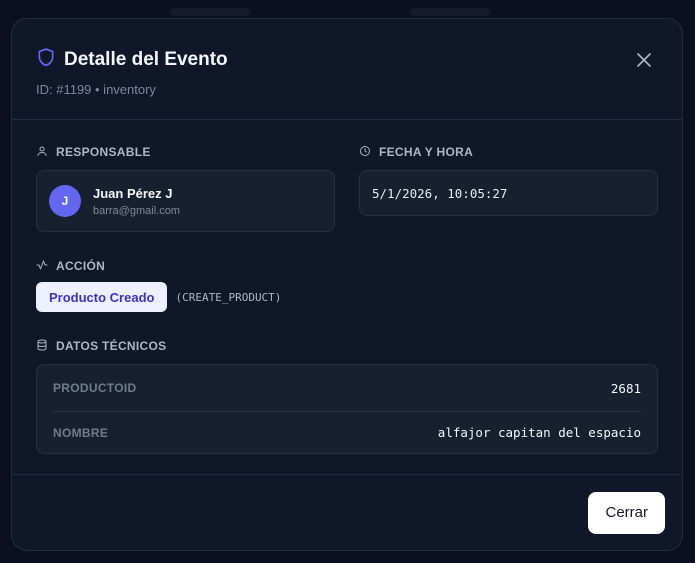  Describe the element at coordinates (136, 210) in the screenshot. I see `user-email: barra@gmail.com` at that location.